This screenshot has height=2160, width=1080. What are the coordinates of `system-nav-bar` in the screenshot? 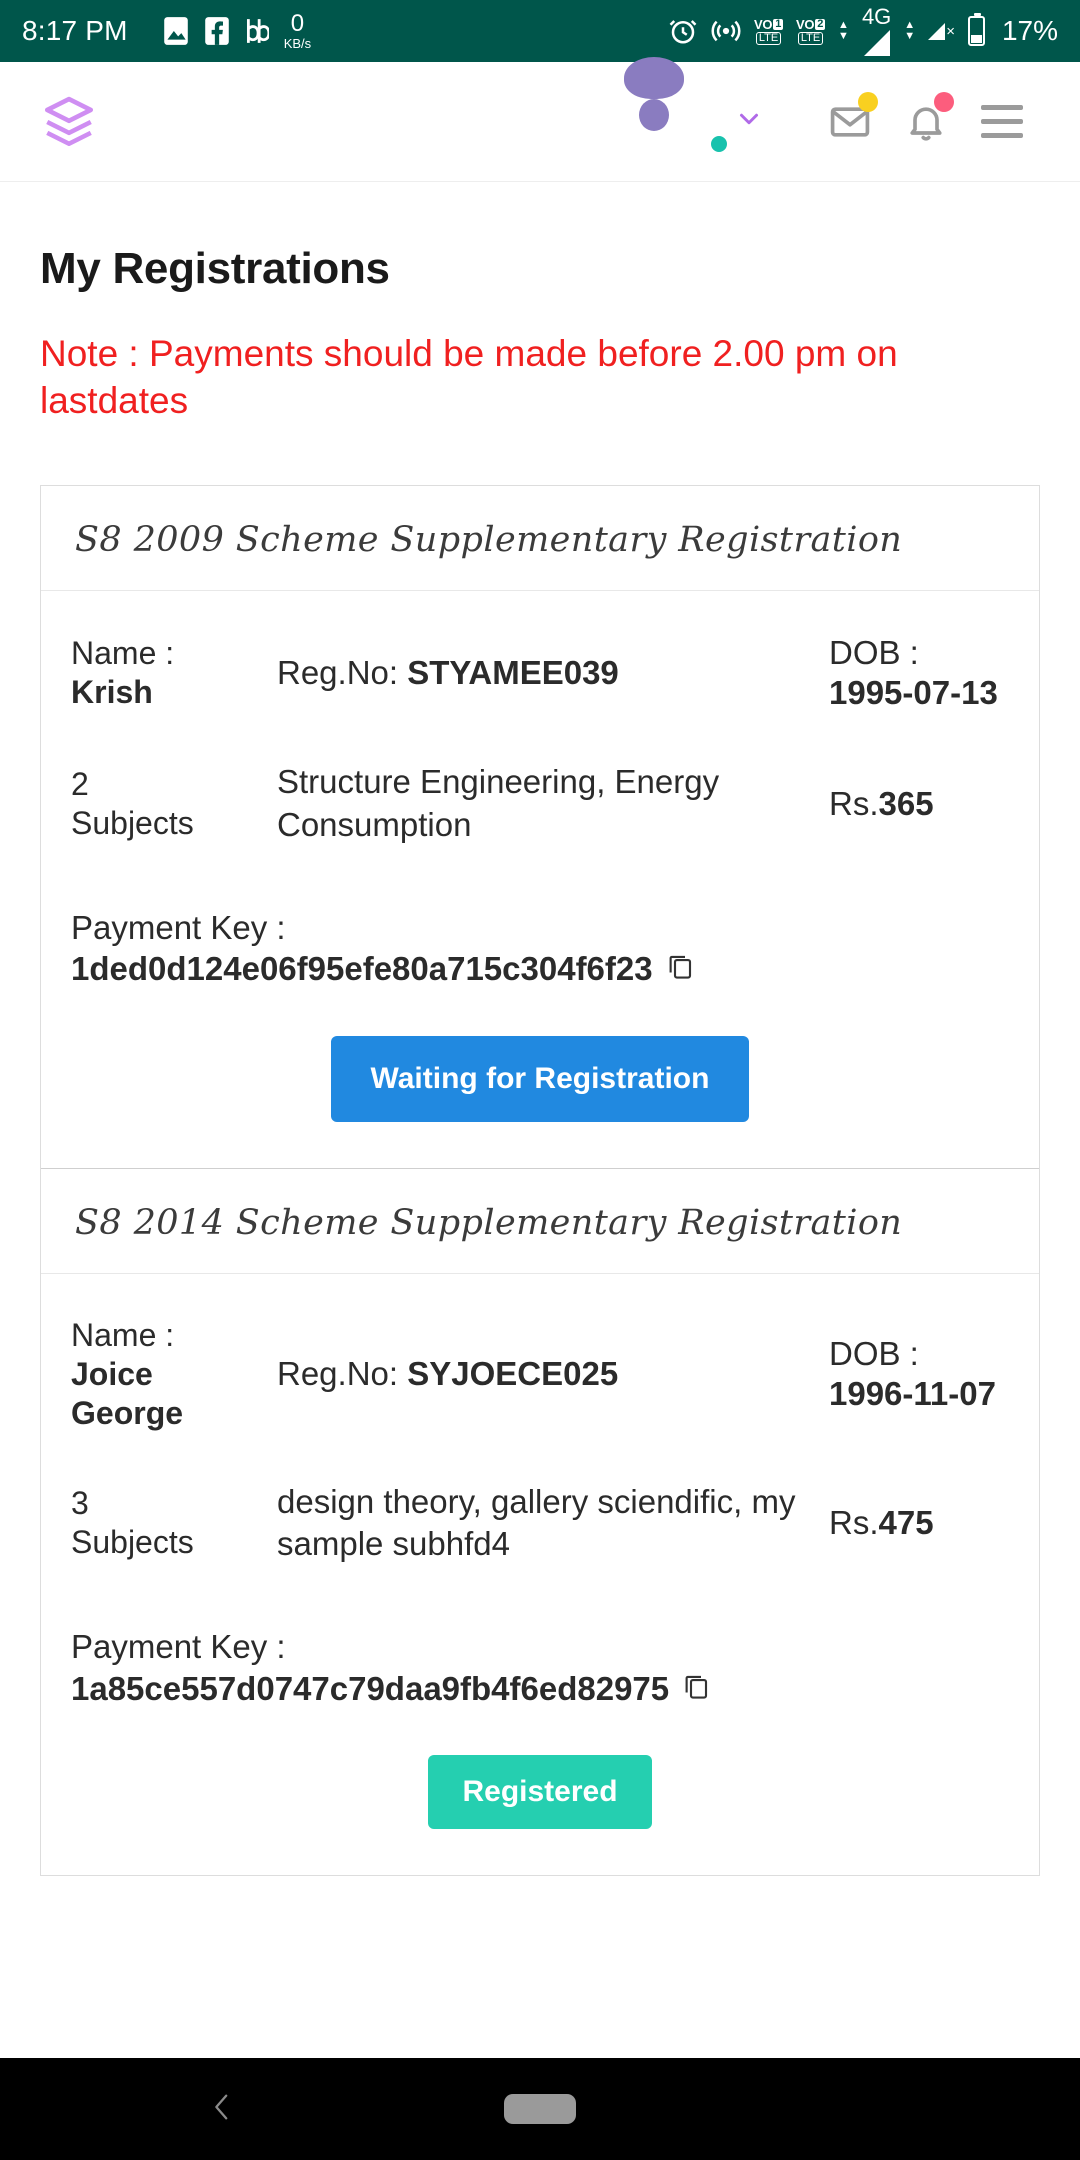 It's located at (540, 2109).